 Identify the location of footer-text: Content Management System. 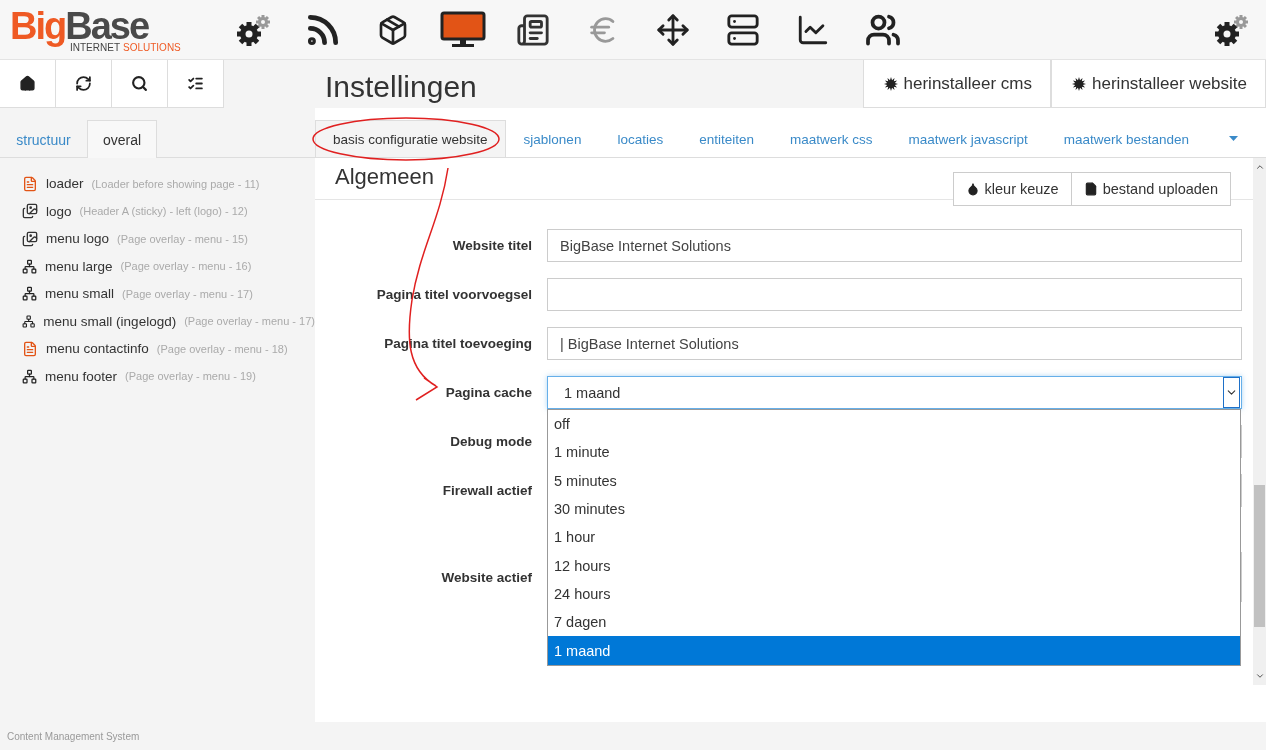
(73, 736).